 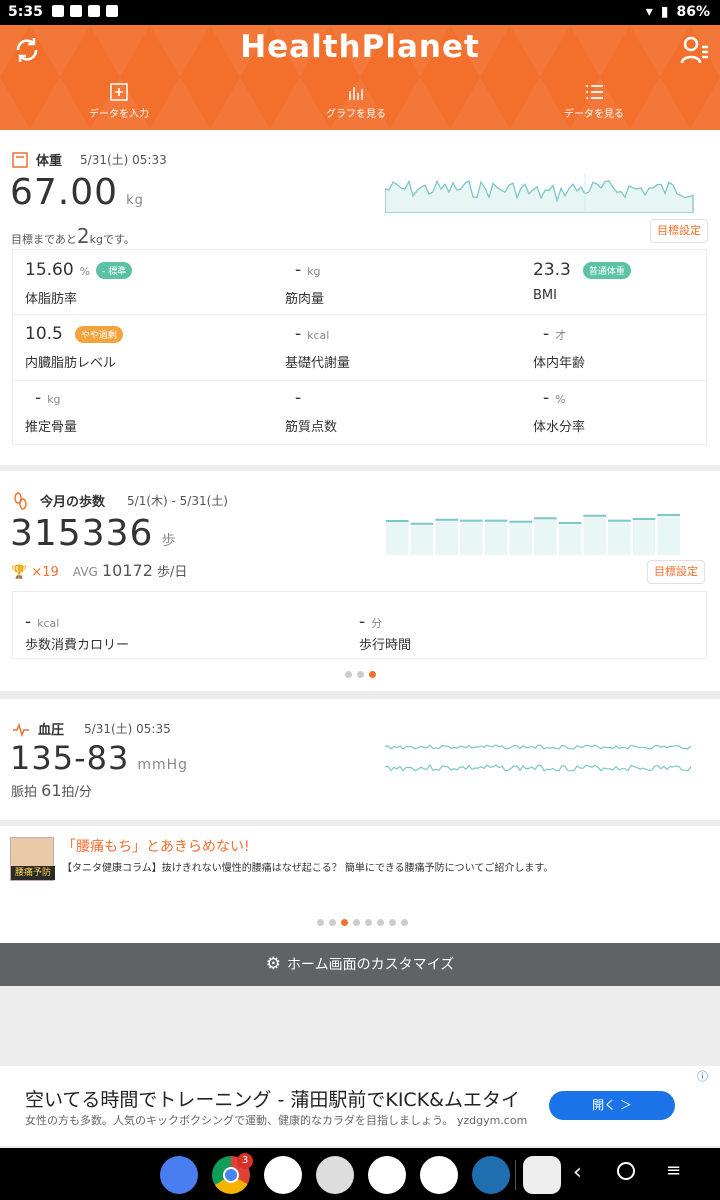 What do you see at coordinates (145, 283) in the screenshot?
I see `weight-metric-cell: 15.60% - 標準 体脂肪率` at bounding box center [145, 283].